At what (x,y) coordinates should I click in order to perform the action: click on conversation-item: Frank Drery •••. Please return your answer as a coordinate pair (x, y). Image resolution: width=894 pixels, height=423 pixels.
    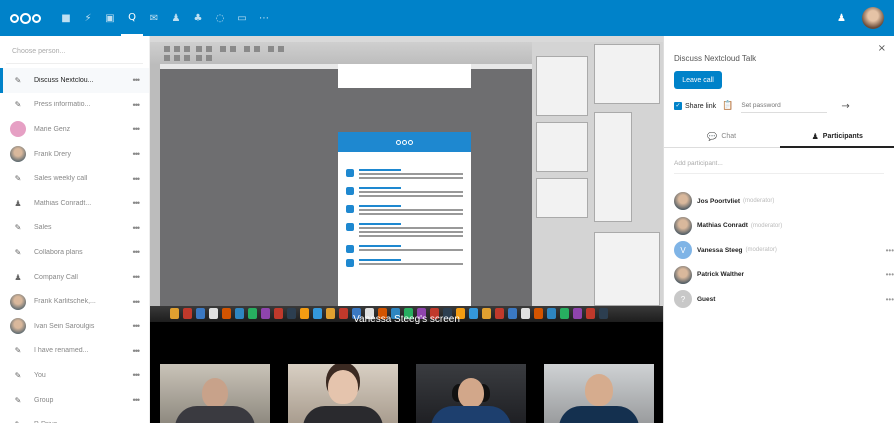
    Looking at the image, I should click on (74, 154).